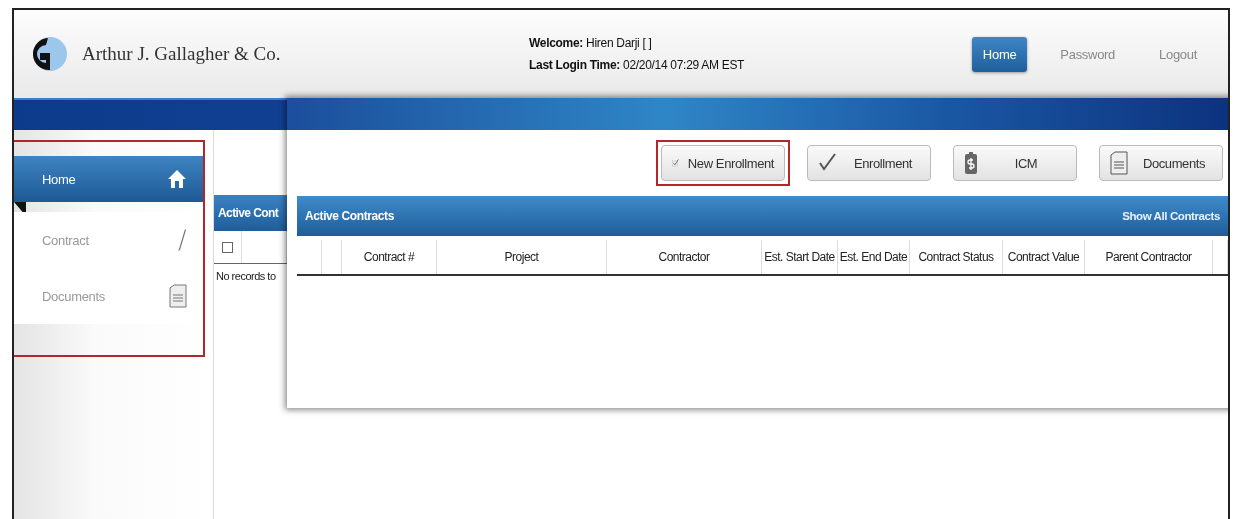  Describe the element at coordinates (181, 54) in the screenshot. I see `company-name: Arthur J. Gallagher & Co.` at that location.